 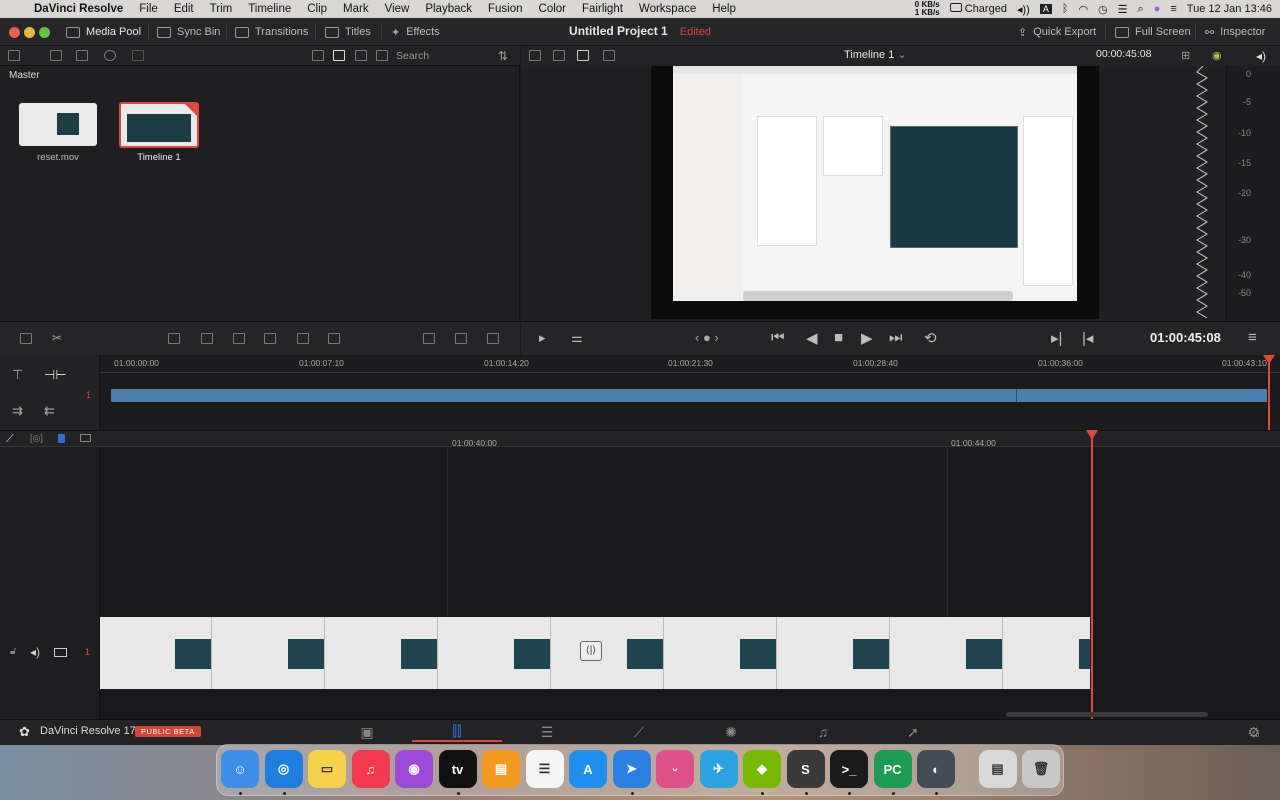 I want to click on lock-icon: 🔓︎, so click(x=13, y=651).